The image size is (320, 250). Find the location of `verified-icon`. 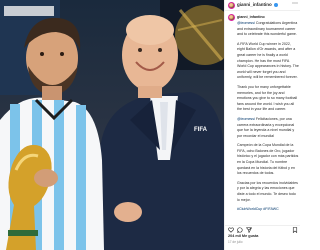

verified-icon is located at coordinates (276, 4).